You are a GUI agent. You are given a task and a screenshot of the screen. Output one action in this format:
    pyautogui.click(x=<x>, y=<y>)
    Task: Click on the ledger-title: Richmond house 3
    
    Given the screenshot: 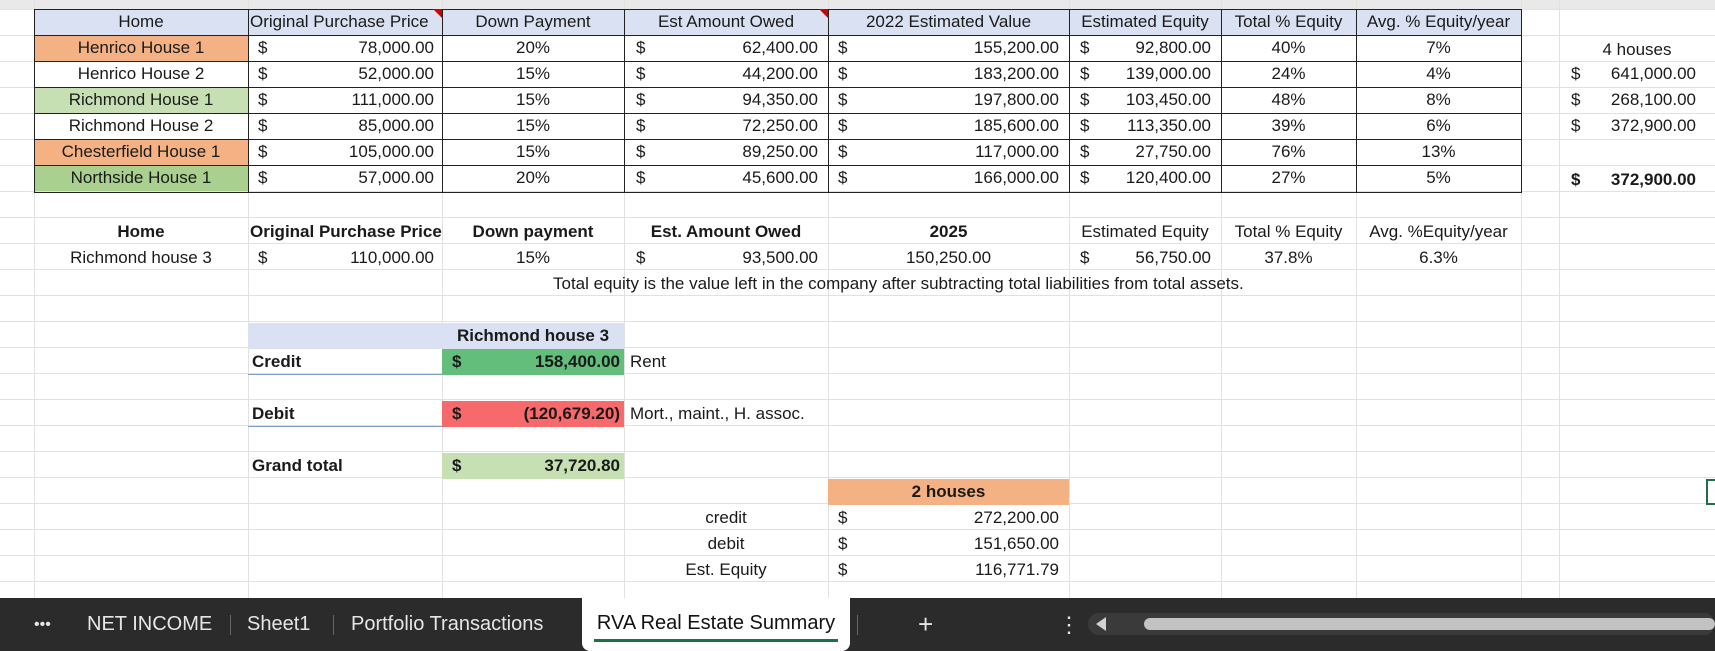 What is the action you would take?
    pyautogui.click(x=533, y=336)
    